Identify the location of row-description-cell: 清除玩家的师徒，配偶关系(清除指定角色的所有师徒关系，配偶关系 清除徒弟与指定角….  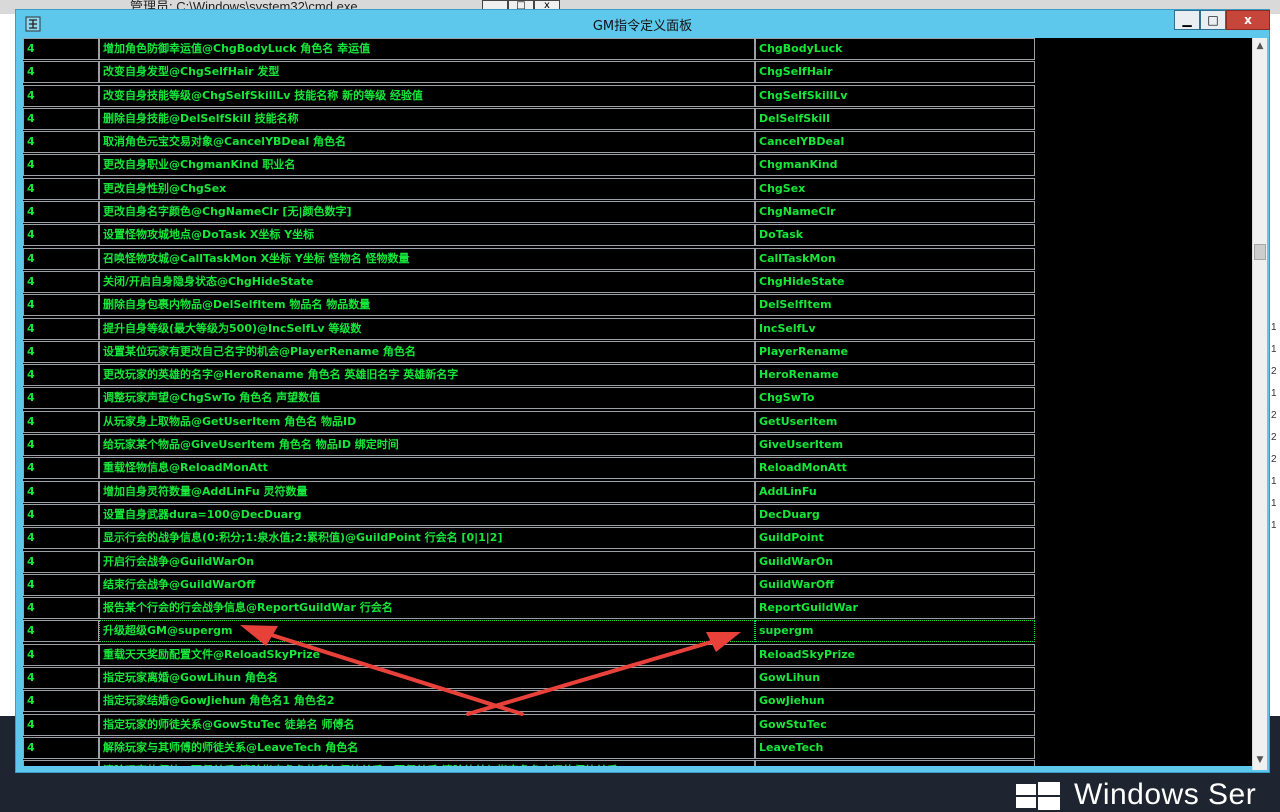
(427, 763).